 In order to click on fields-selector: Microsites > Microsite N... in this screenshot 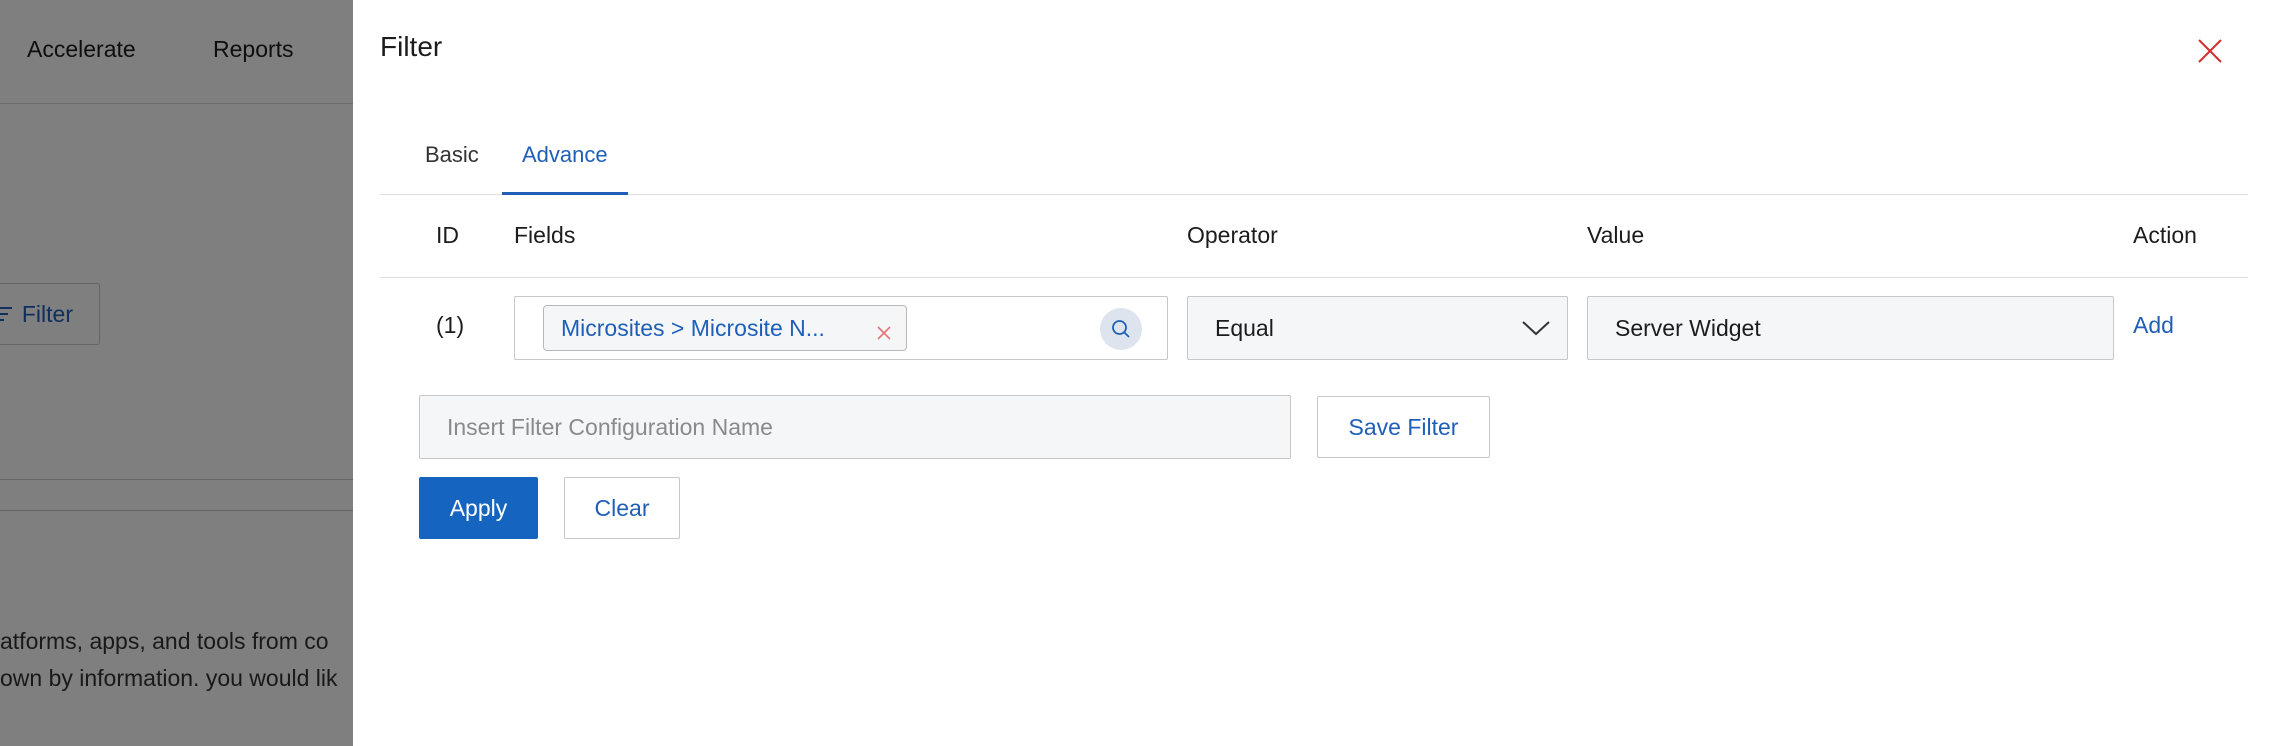, I will do `click(841, 328)`.